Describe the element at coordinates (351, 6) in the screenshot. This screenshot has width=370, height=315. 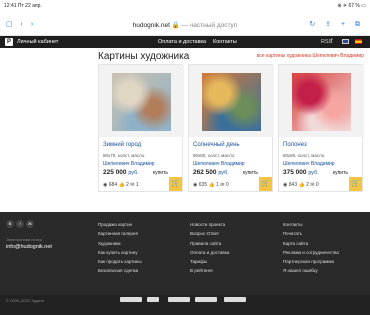
I see `status-indicators: ⊕ ✈ 67 % ▭` at that location.